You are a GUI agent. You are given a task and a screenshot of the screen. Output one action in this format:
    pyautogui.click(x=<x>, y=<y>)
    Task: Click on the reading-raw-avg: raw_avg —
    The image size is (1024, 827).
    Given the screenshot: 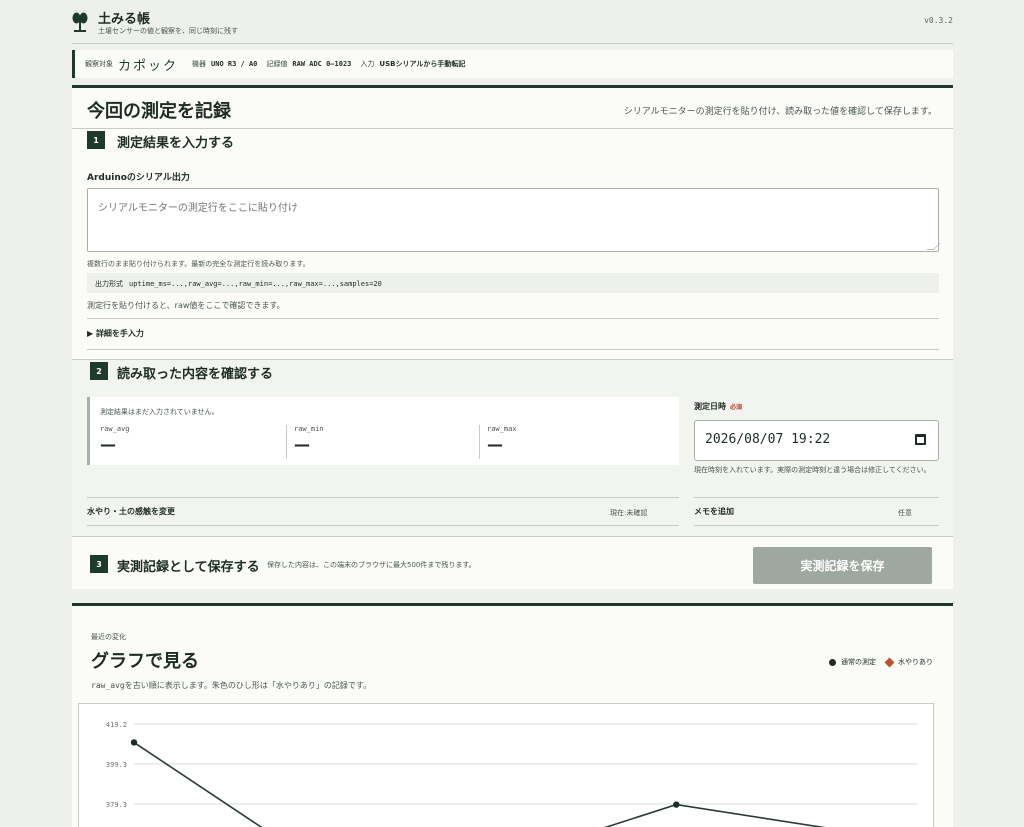 What is the action you would take?
    pyautogui.click(x=195, y=442)
    